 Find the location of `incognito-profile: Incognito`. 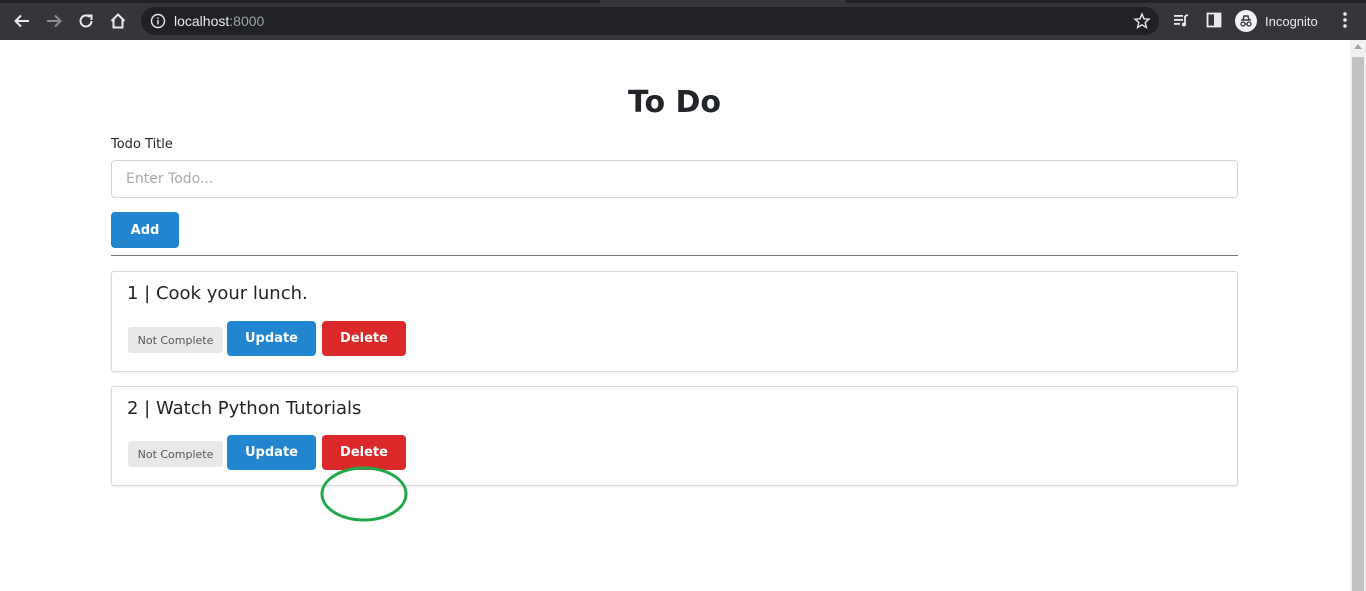

incognito-profile: Incognito is located at coordinates (1278, 21).